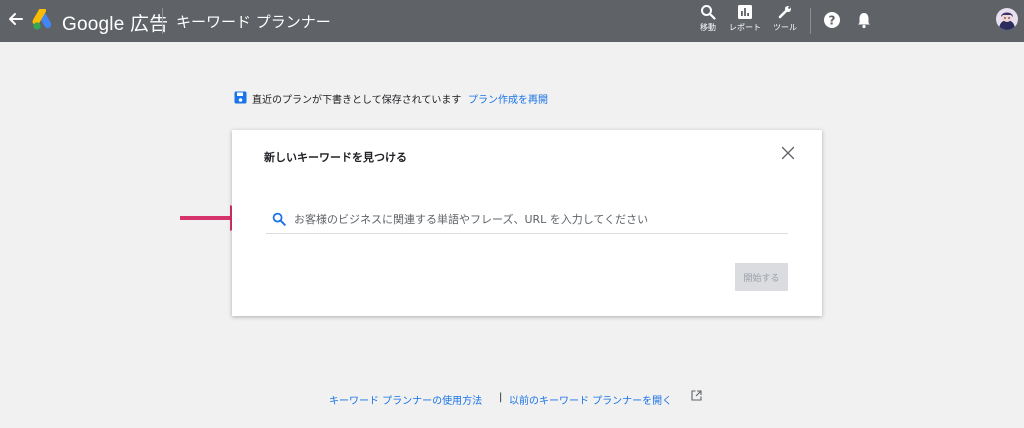  I want to click on card-title: 新しいキーワードを見つける, so click(335, 157).